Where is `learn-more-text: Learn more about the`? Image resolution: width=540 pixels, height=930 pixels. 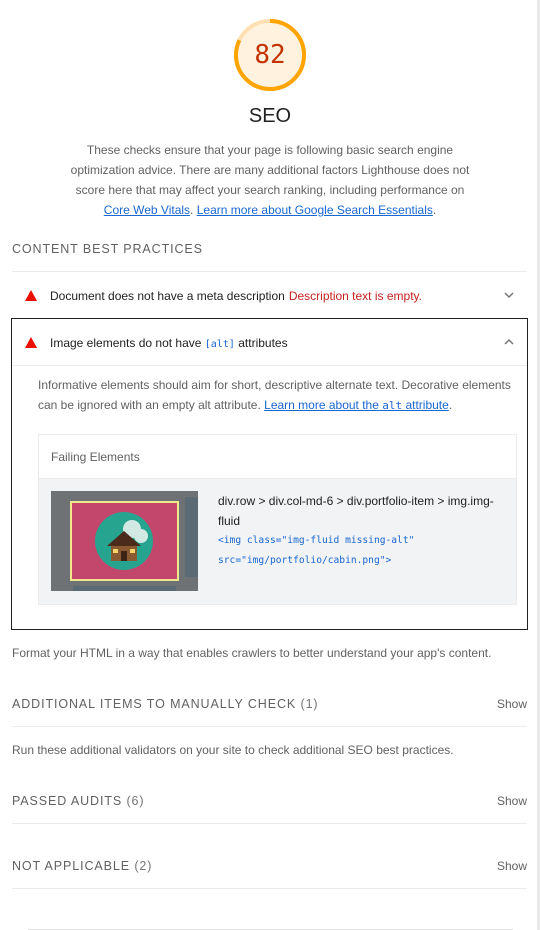
learn-more-text: Learn more about the is located at coordinates (321, 405).